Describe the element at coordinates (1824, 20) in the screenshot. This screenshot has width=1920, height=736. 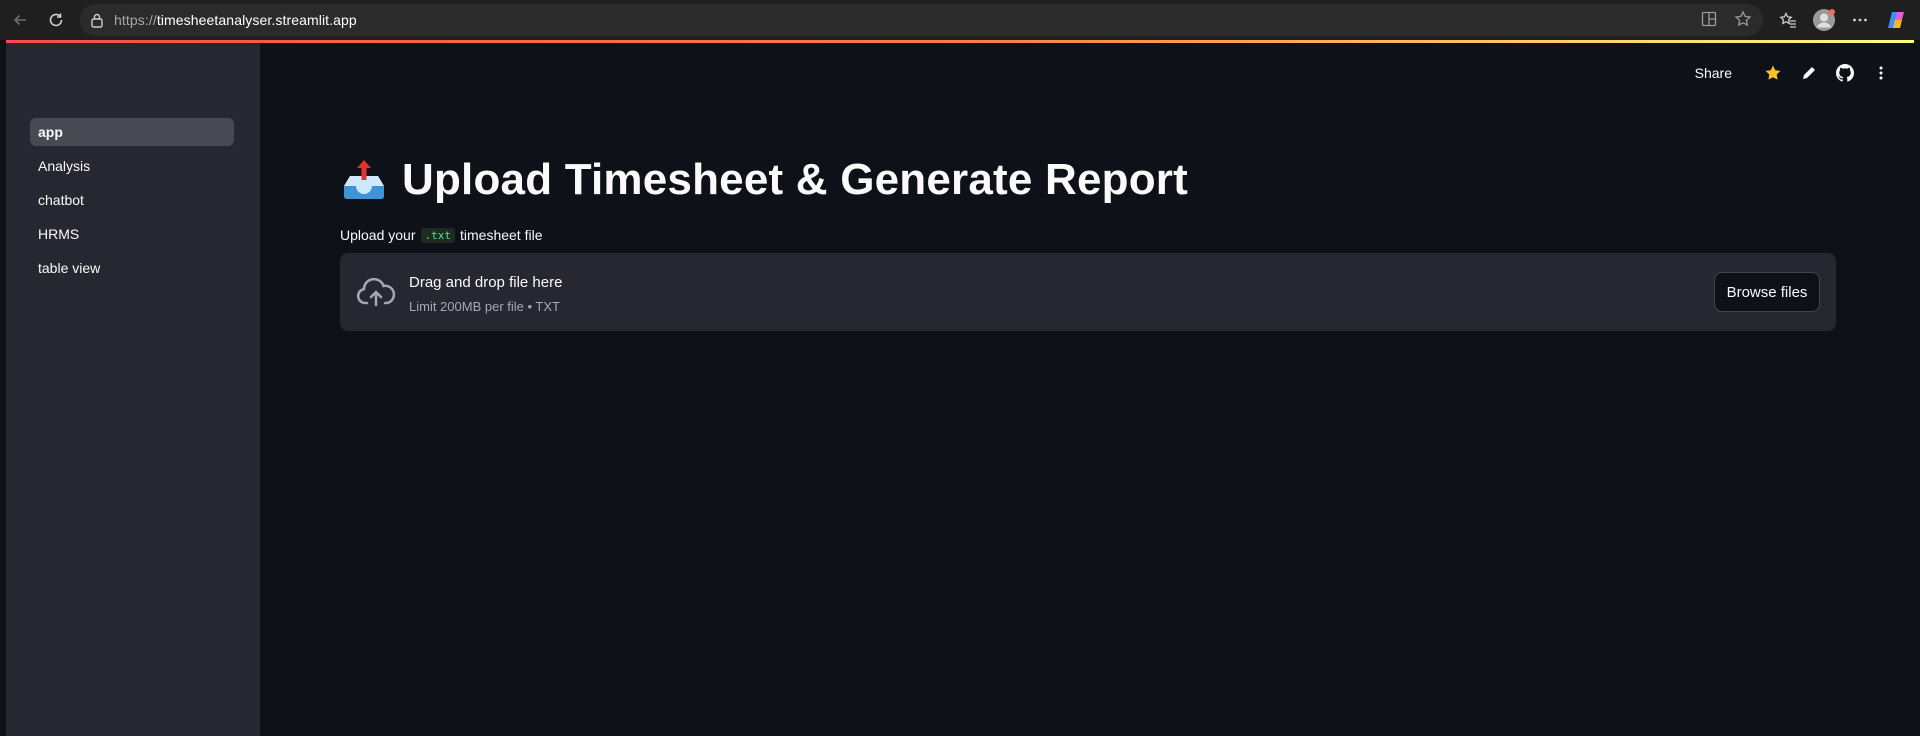
I see `profile-avatar-icon` at that location.